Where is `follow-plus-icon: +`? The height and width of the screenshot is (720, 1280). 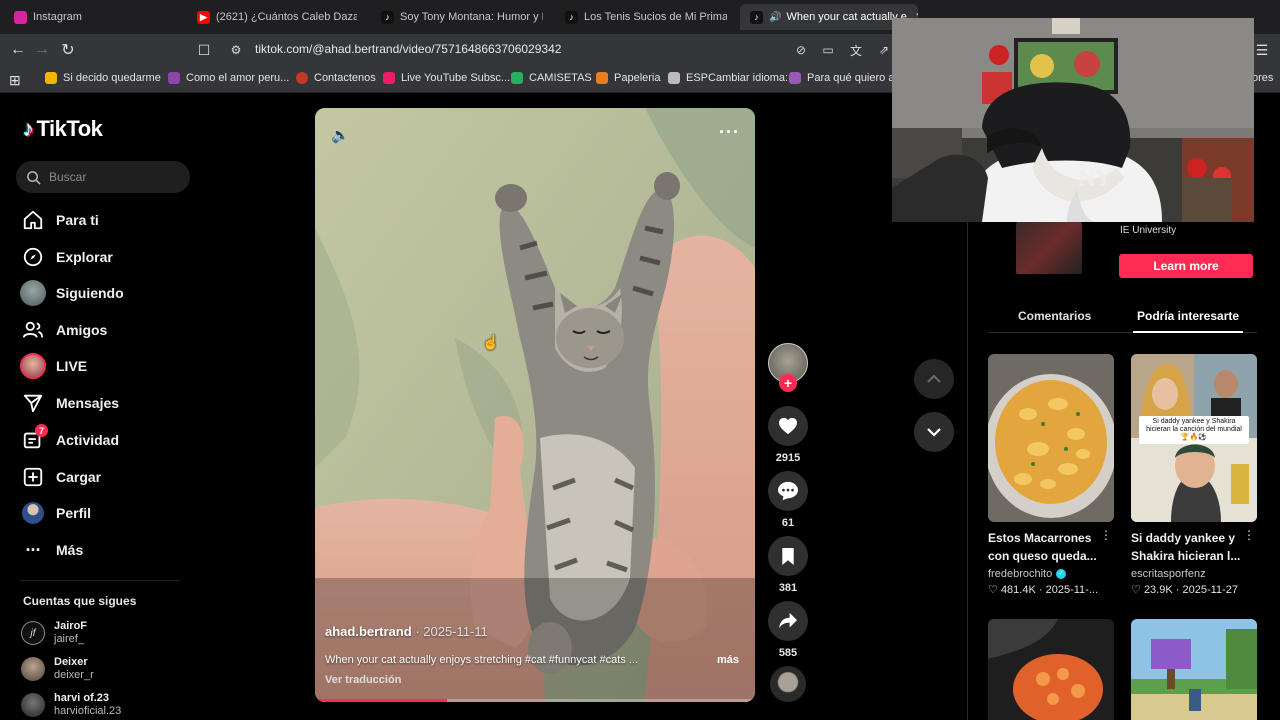 follow-plus-icon: + is located at coordinates (788, 383).